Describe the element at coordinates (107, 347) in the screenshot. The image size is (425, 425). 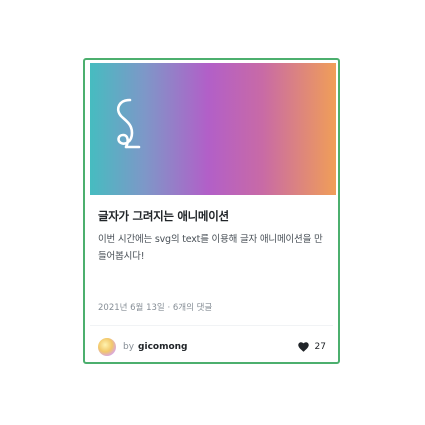
I see `user-avatar` at that location.